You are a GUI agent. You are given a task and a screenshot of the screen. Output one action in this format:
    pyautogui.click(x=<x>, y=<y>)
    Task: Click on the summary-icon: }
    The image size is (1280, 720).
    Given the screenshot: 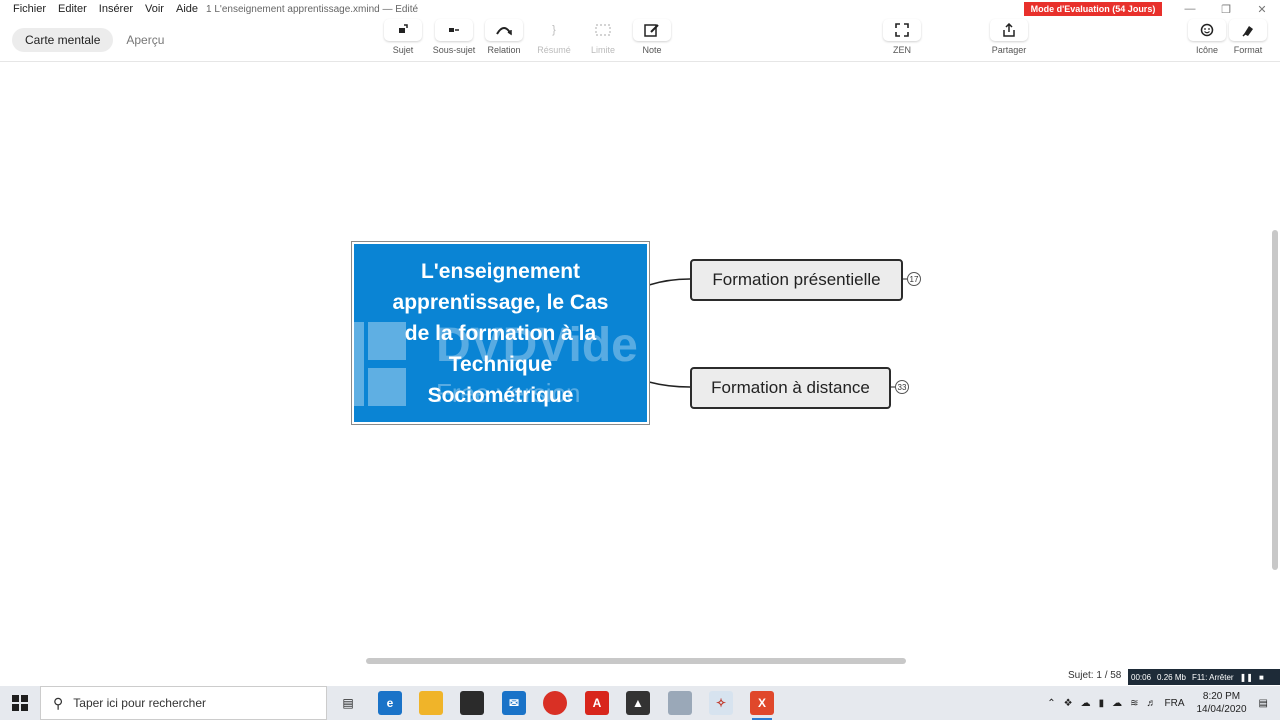 What is the action you would take?
    pyautogui.click(x=554, y=30)
    